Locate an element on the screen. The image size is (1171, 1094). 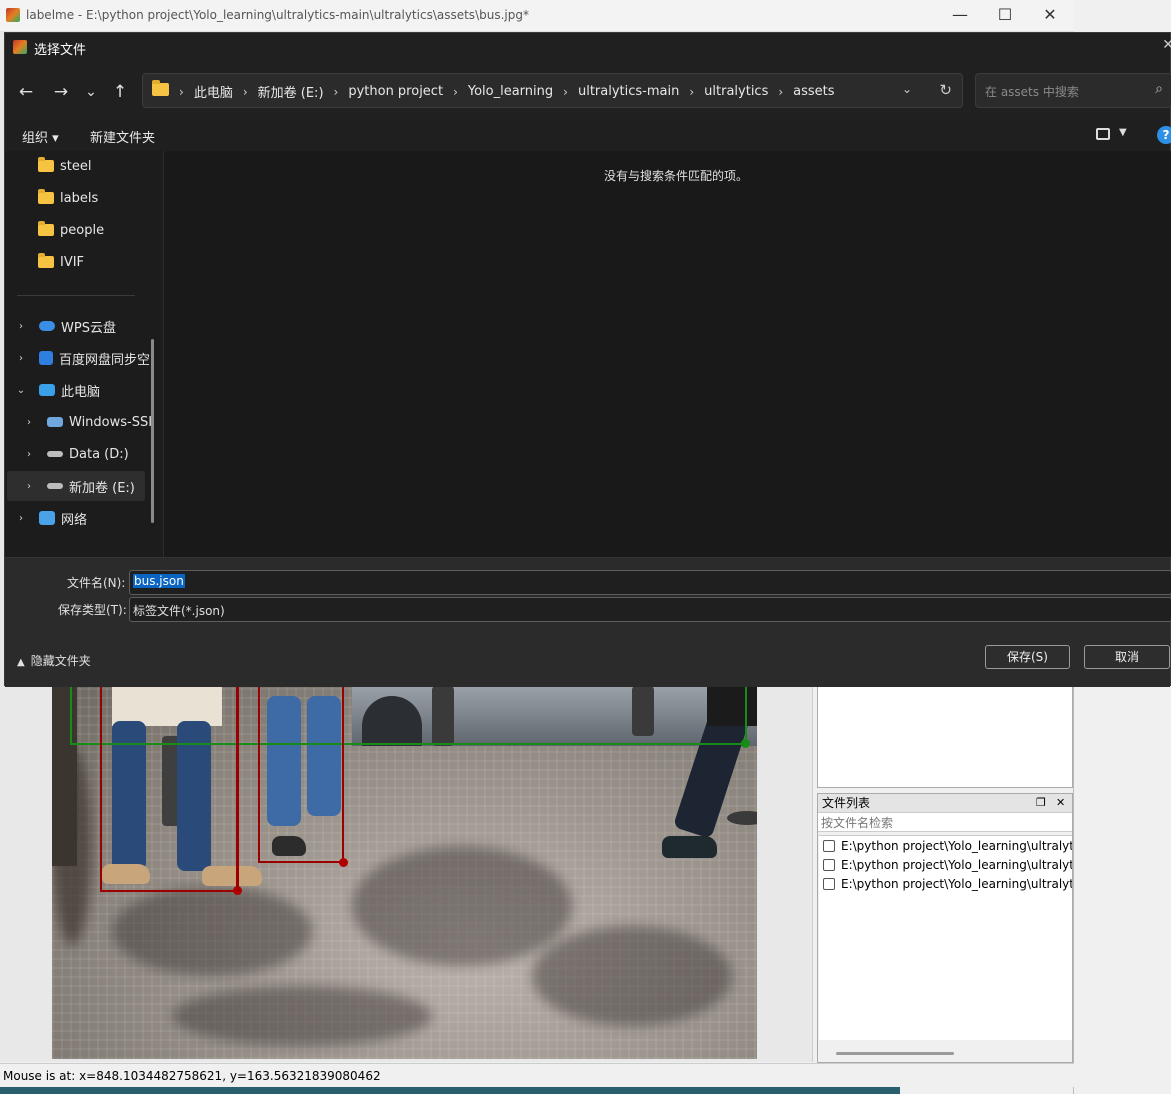
collapse-chevron-icon: ⌄ is located at coordinates (21, 390).